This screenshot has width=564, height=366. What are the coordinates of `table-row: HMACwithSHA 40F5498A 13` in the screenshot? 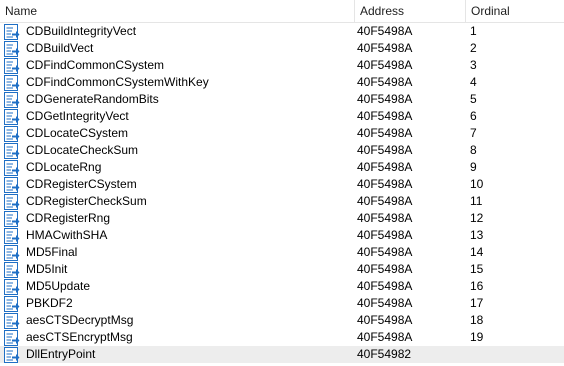 It's located at (282, 235).